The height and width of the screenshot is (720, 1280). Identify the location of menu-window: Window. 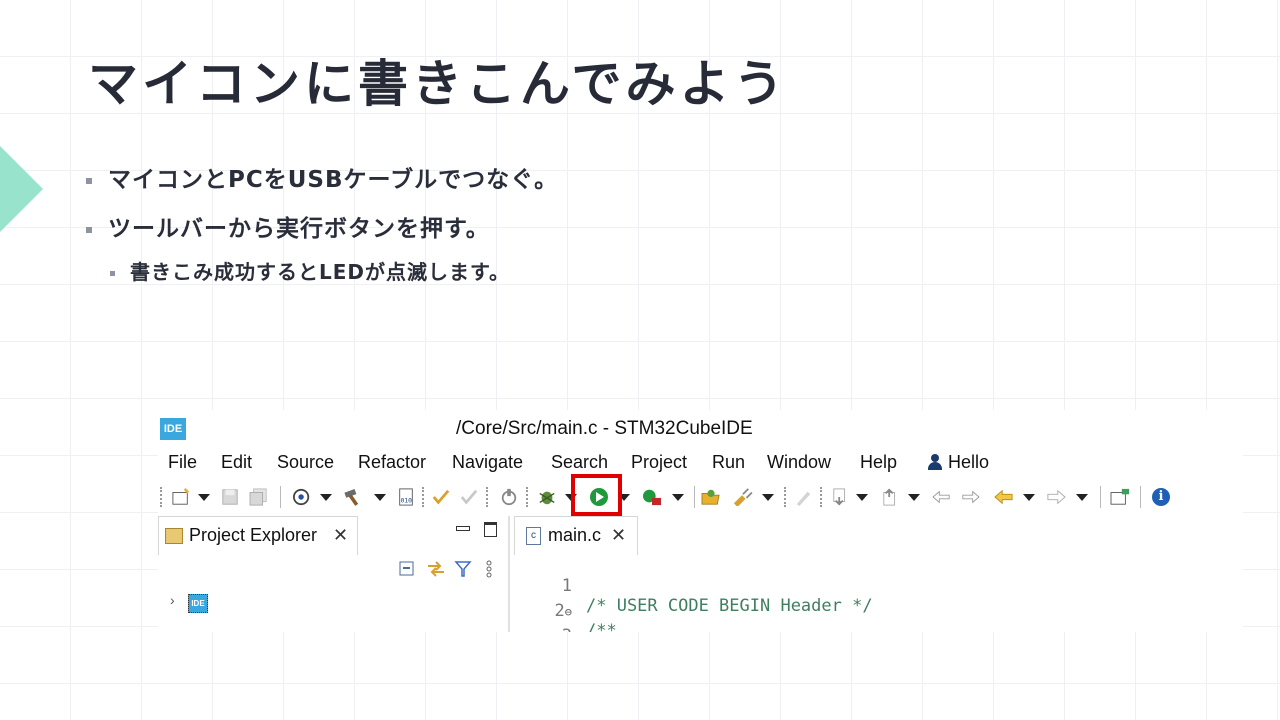
(799, 462).